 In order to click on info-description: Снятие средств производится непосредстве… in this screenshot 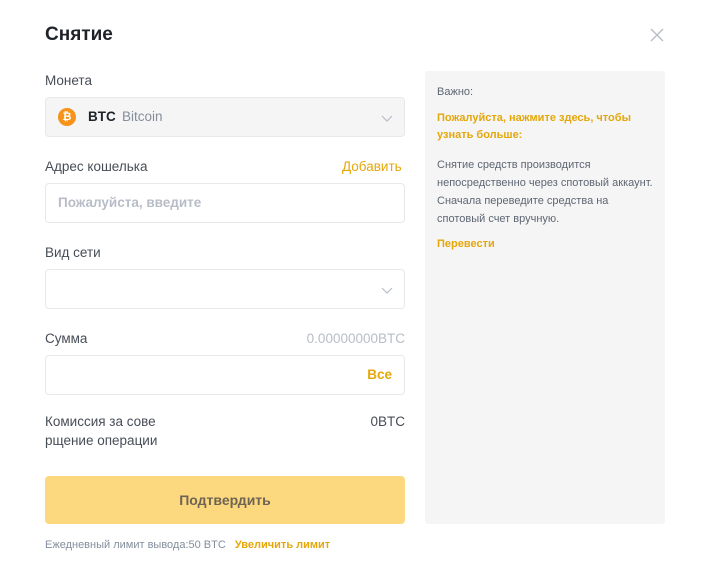, I will do `click(545, 192)`.